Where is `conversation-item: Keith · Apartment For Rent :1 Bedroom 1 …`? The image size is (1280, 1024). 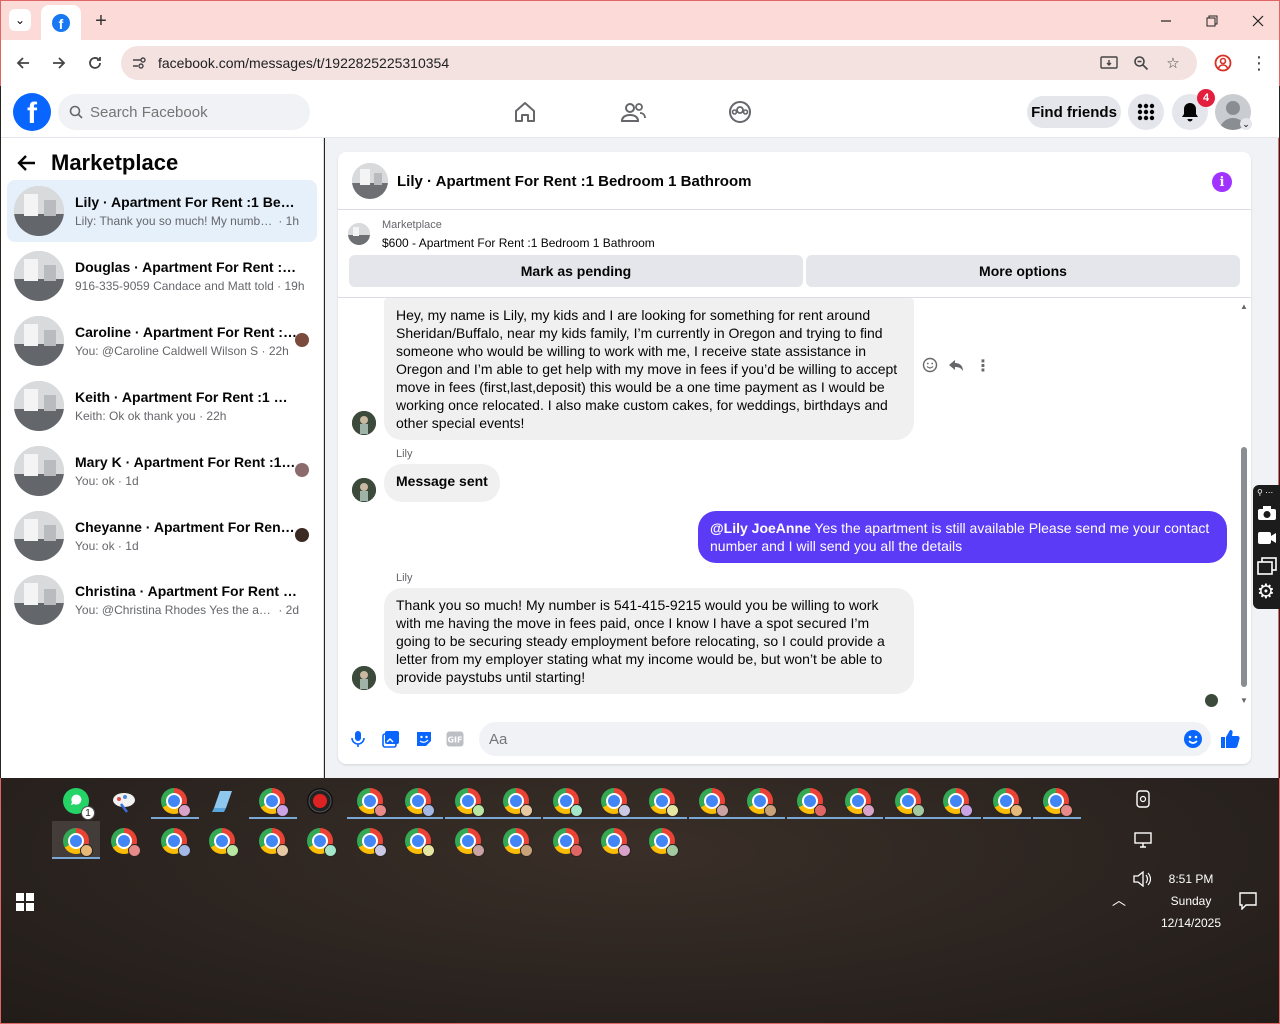
conversation-item: Keith · Apartment For Rent :1 Bedroom 1 … is located at coordinates (162, 406).